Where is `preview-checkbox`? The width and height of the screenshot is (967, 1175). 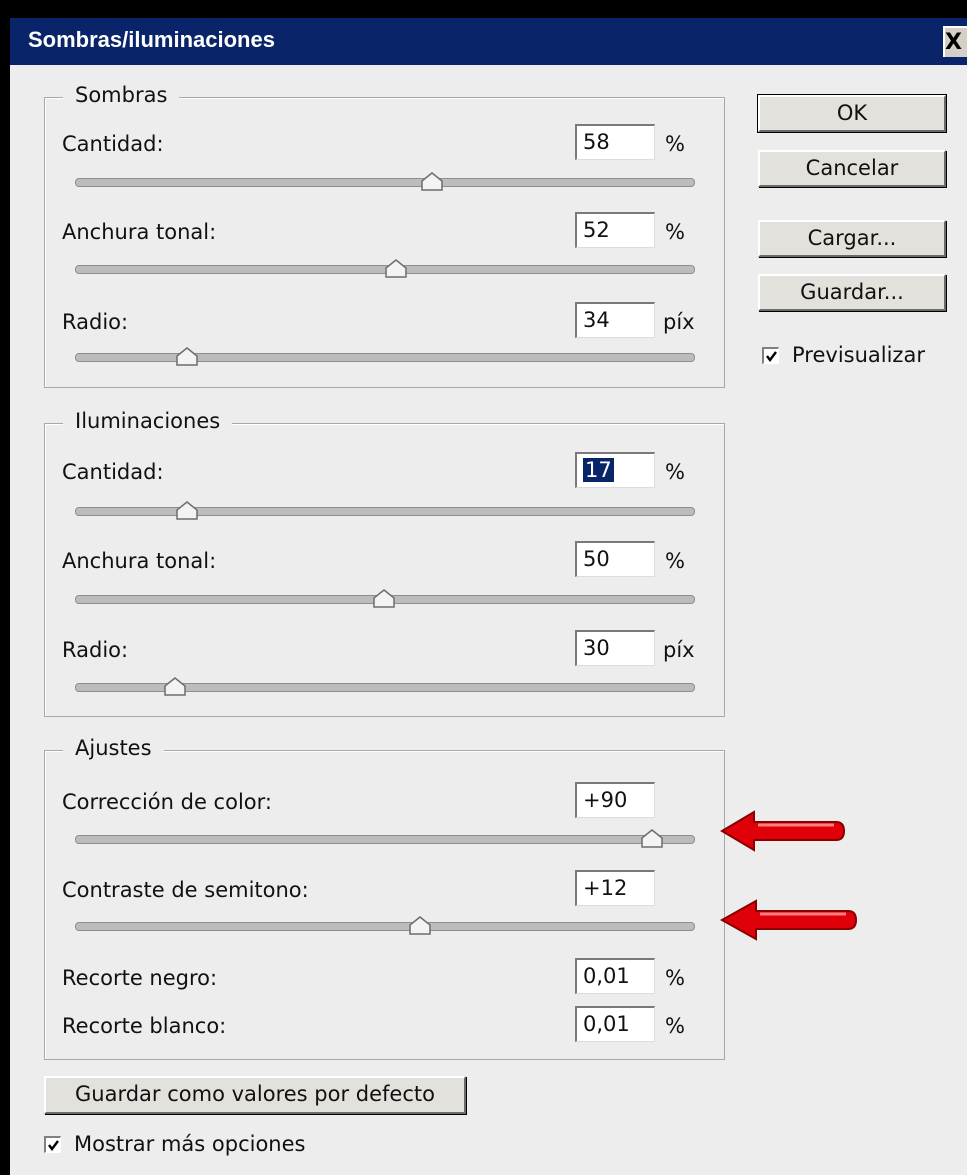
preview-checkbox is located at coordinates (770, 355).